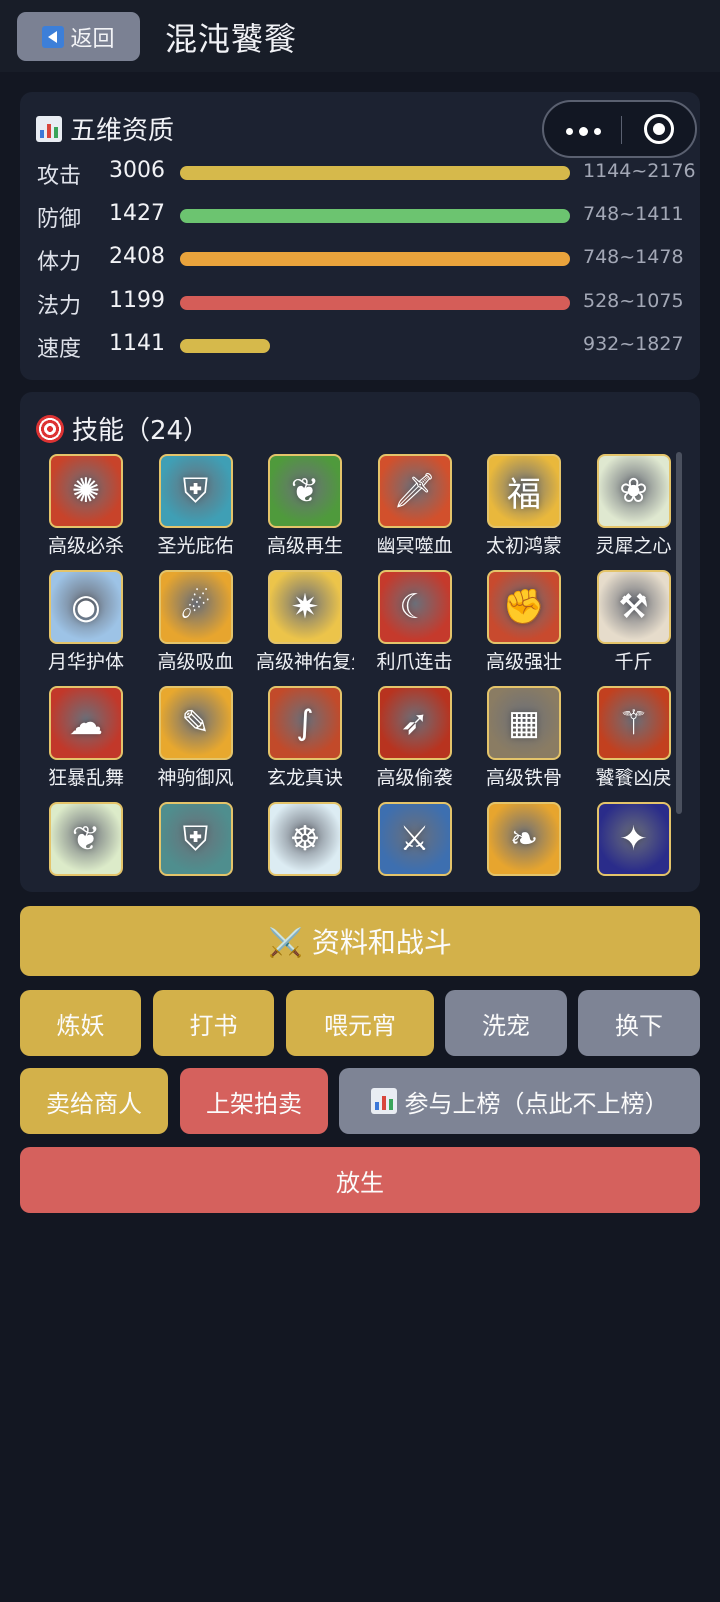 The height and width of the screenshot is (1602, 720). Describe the element at coordinates (50, 428) in the screenshot. I see `target-icon` at that location.